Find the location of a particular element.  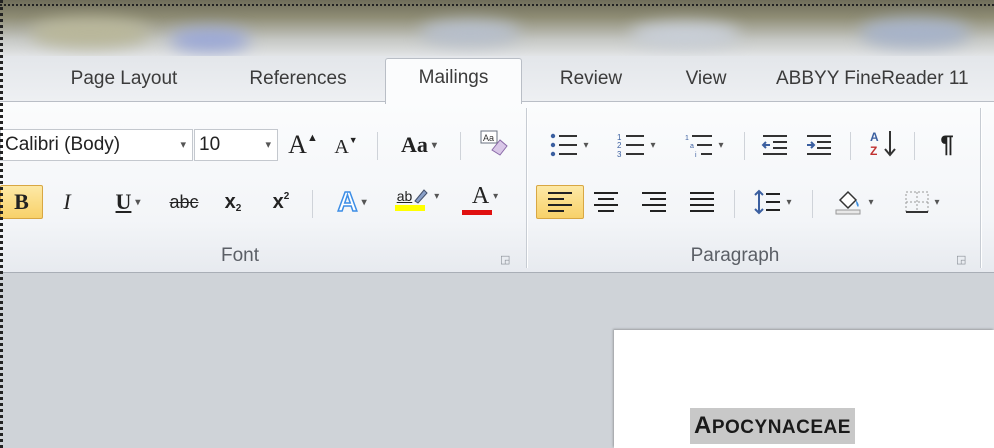

sort-button: A Z is located at coordinates (883, 143).